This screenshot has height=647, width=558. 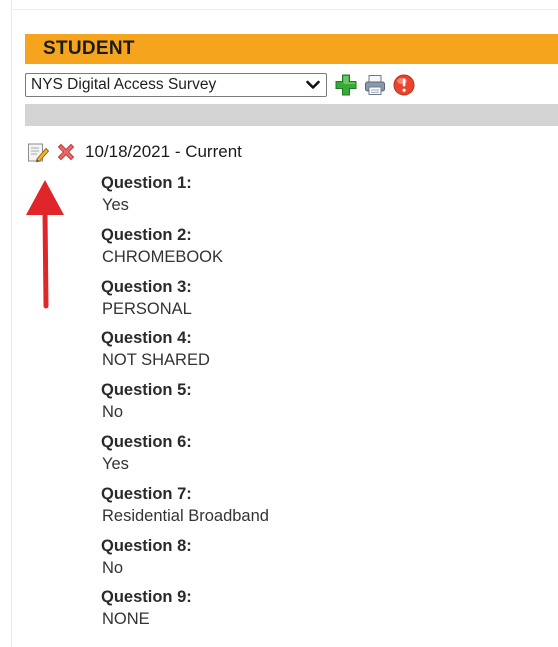 What do you see at coordinates (291, 458) in the screenshot?
I see `question-item: Question 6: Yes` at bounding box center [291, 458].